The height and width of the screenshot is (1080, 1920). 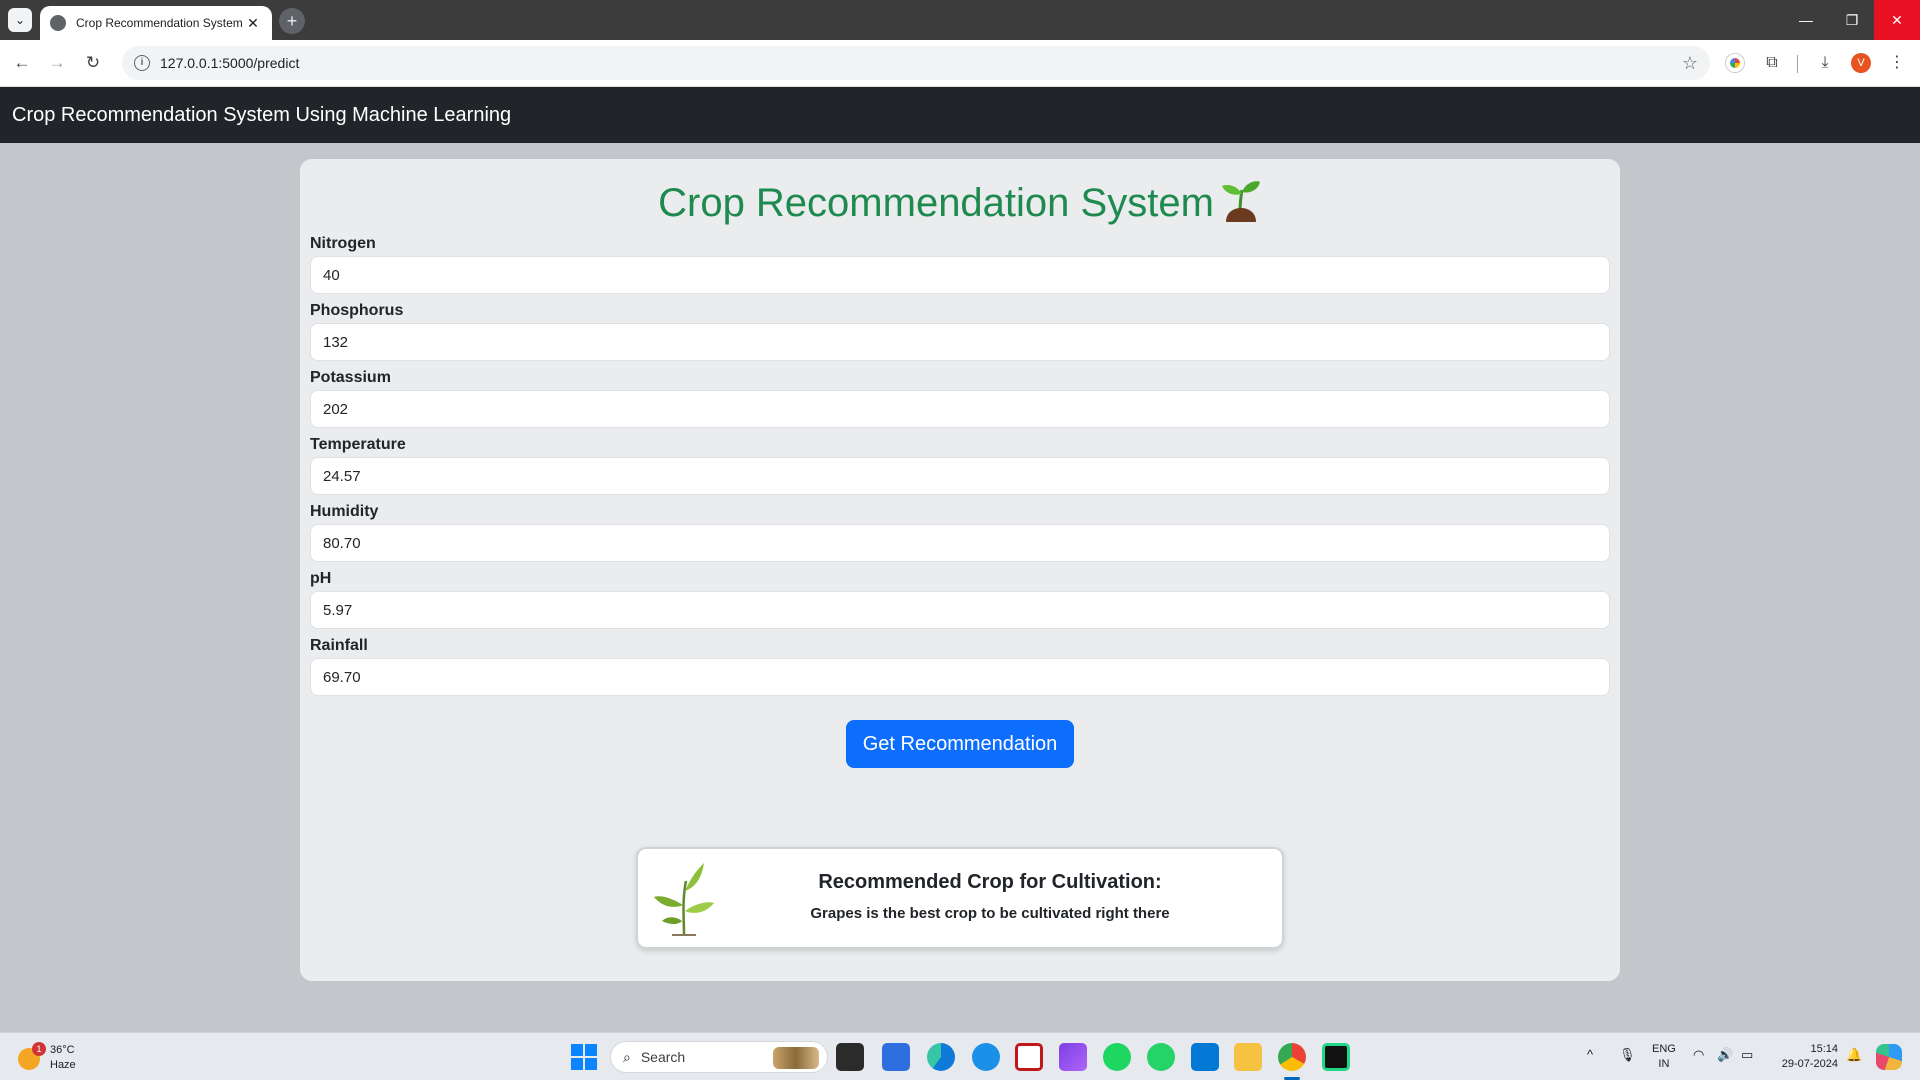 I want to click on edge-browser-icon, so click(x=941, y=1057).